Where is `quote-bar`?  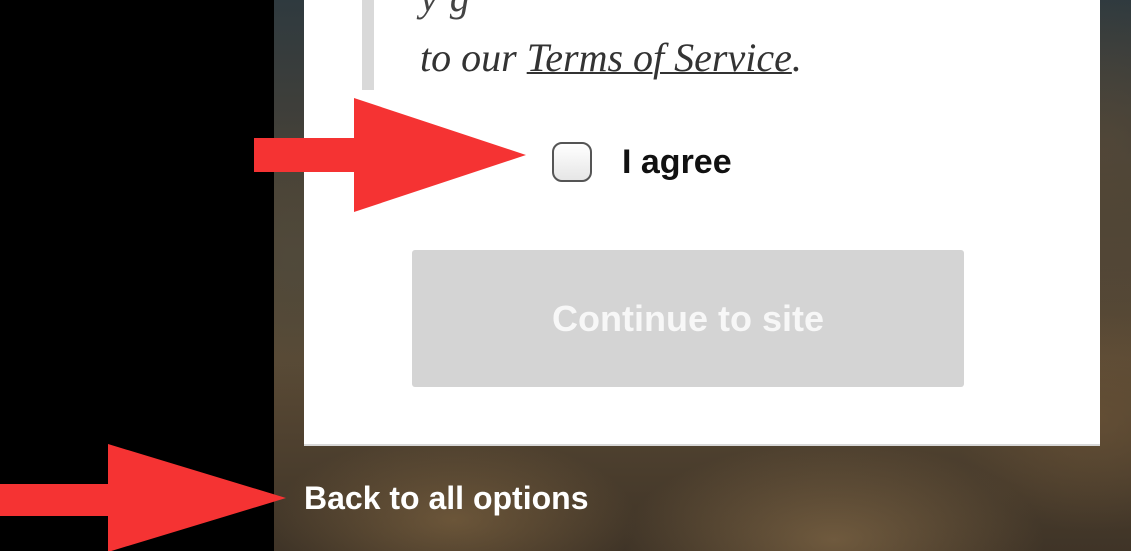
quote-bar is located at coordinates (368, 45).